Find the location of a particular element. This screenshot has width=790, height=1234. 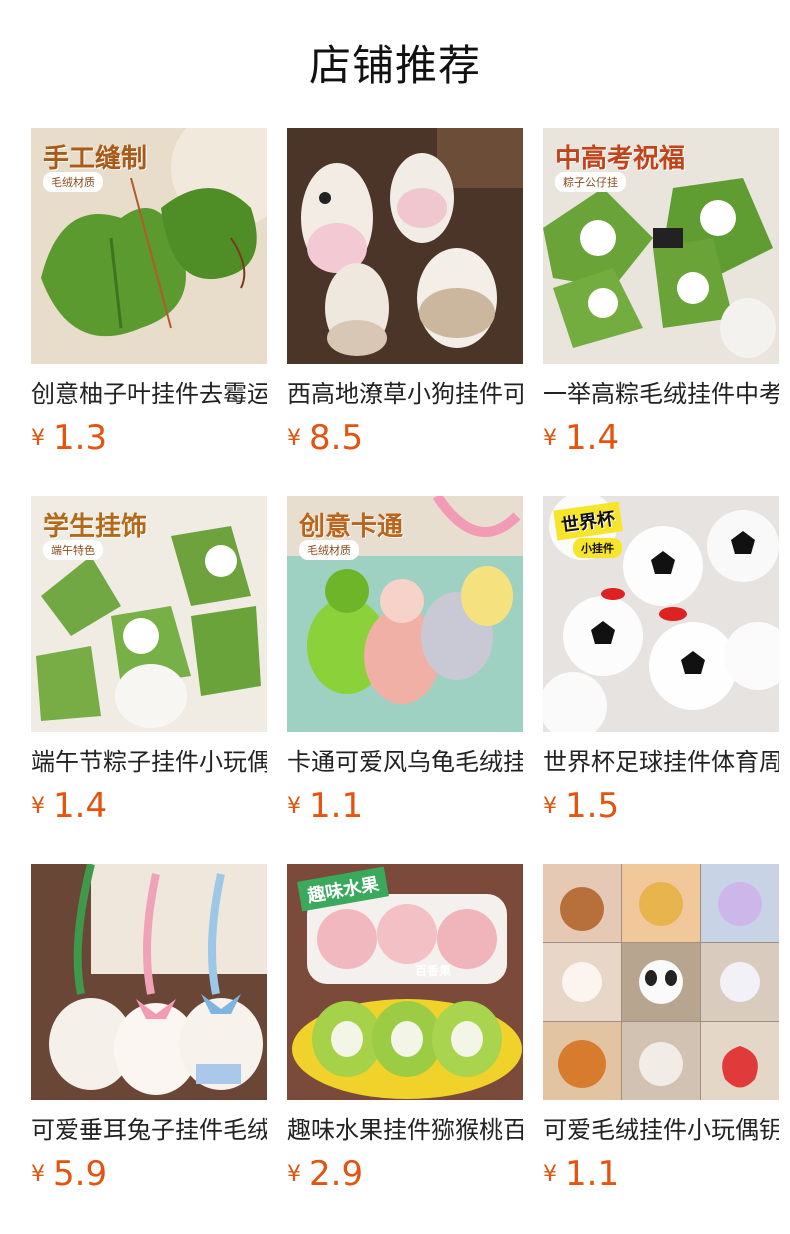

product-name: 创意柚子叶挂件去霉运毛绒 is located at coordinates (149, 394).